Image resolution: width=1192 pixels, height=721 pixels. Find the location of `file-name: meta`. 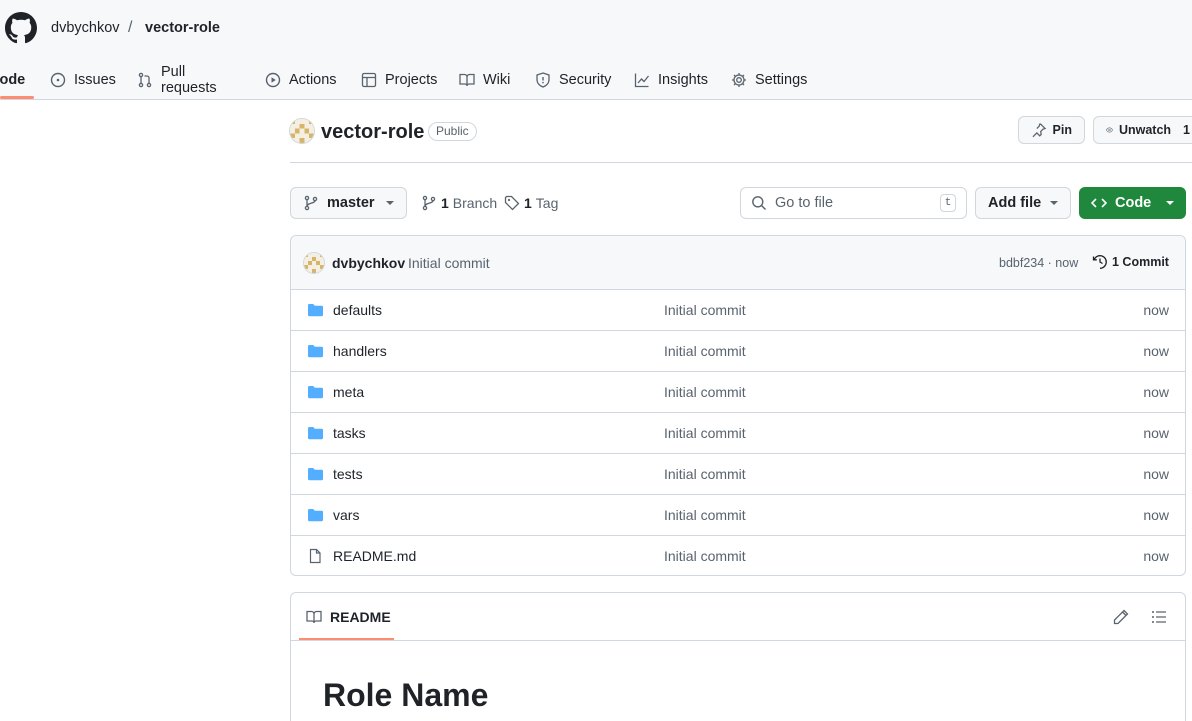

file-name: meta is located at coordinates (348, 392).